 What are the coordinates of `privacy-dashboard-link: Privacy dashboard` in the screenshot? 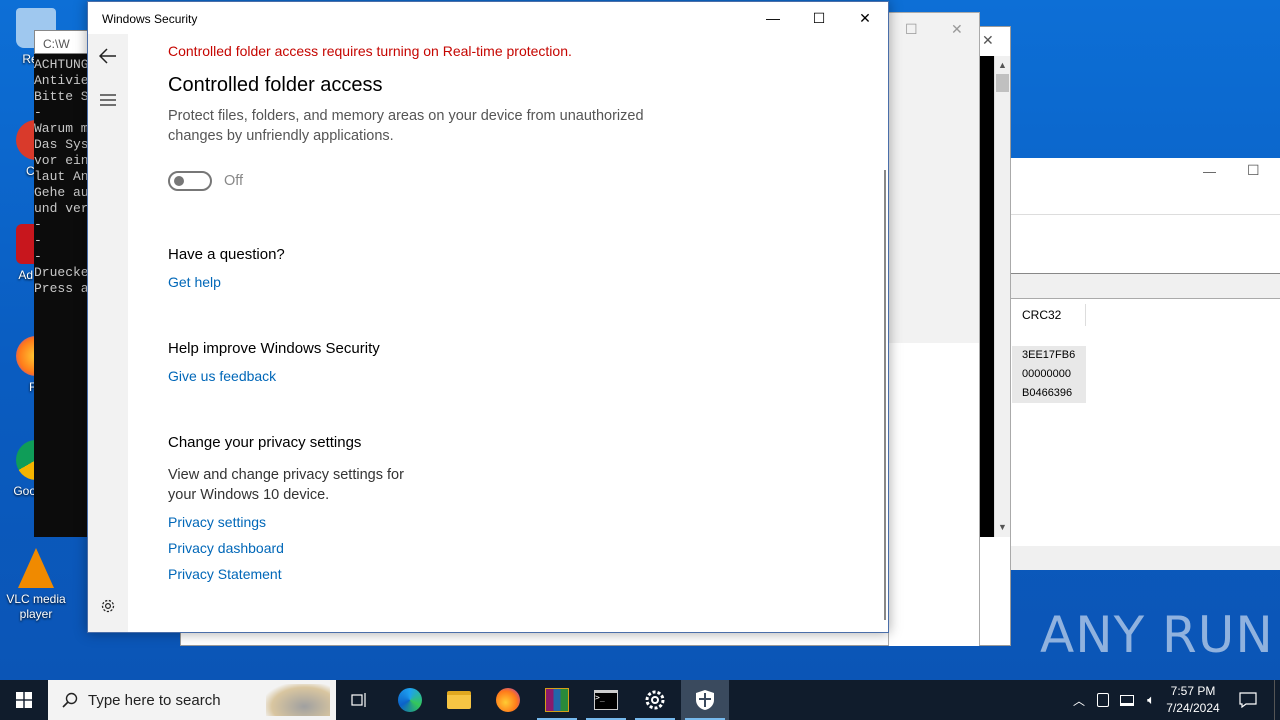 It's located at (226, 548).